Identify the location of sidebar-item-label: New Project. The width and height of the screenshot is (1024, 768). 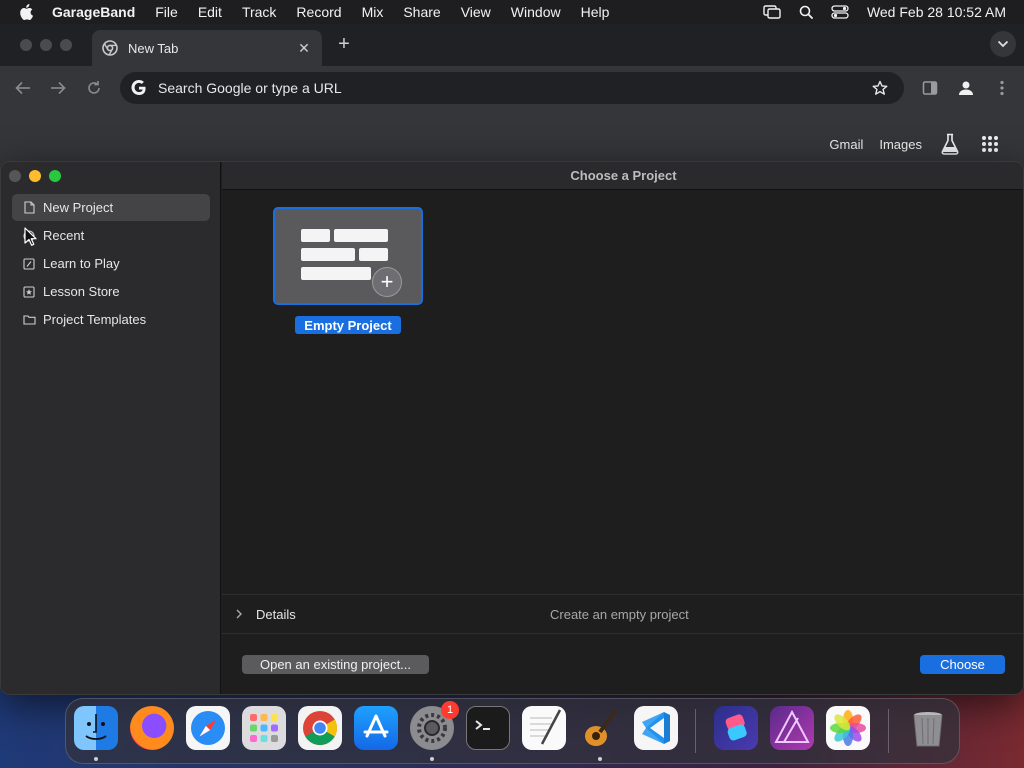
(78, 207).